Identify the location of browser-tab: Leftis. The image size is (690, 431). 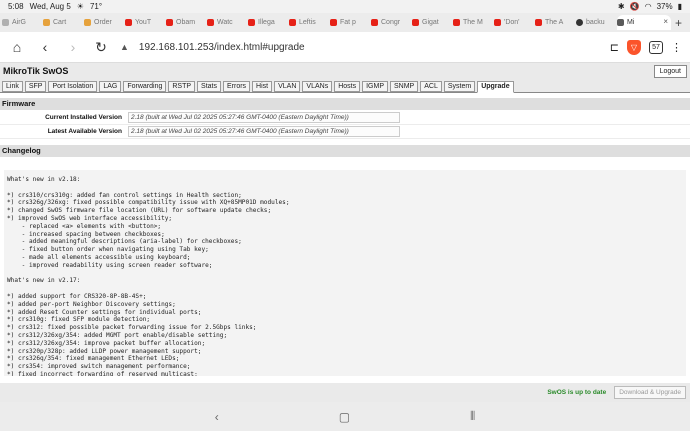
(308, 22).